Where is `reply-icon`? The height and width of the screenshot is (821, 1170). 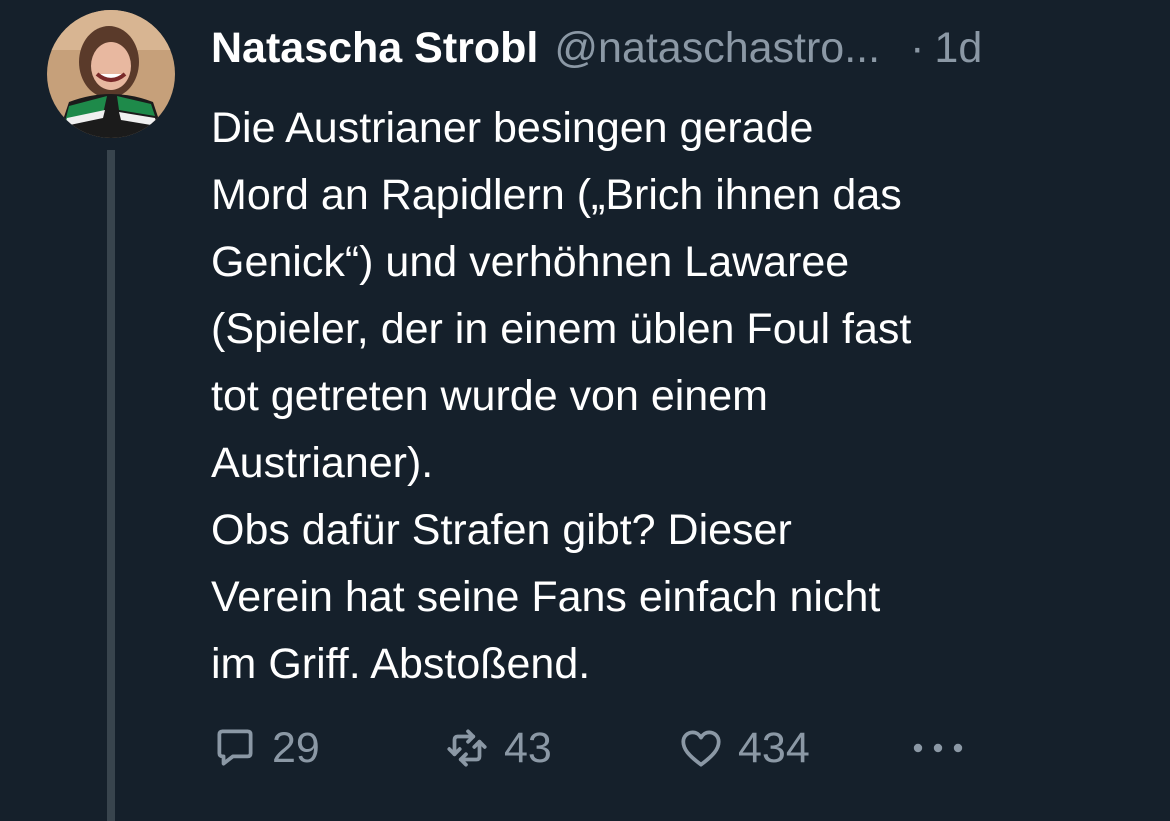 reply-icon is located at coordinates (235, 748).